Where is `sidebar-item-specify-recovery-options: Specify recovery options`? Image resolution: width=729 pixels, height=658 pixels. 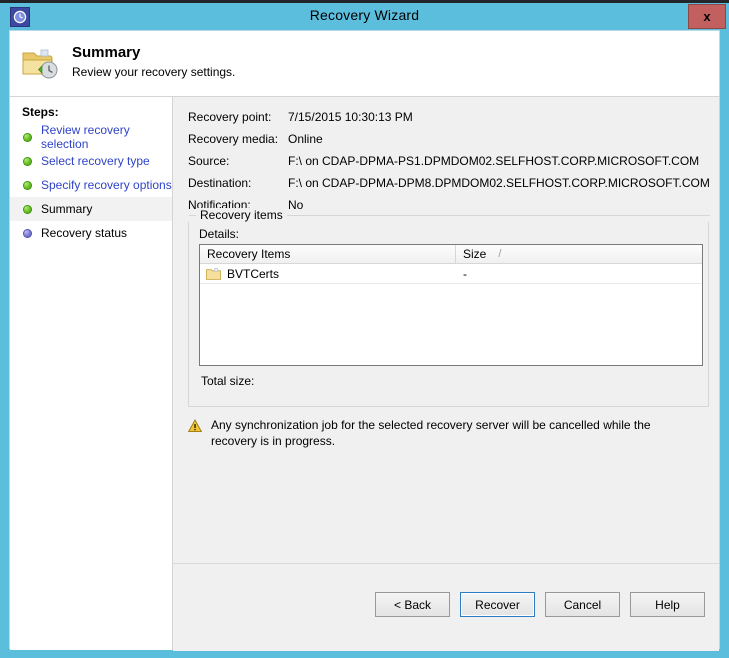 sidebar-item-specify-recovery-options: Specify recovery options is located at coordinates (91, 185).